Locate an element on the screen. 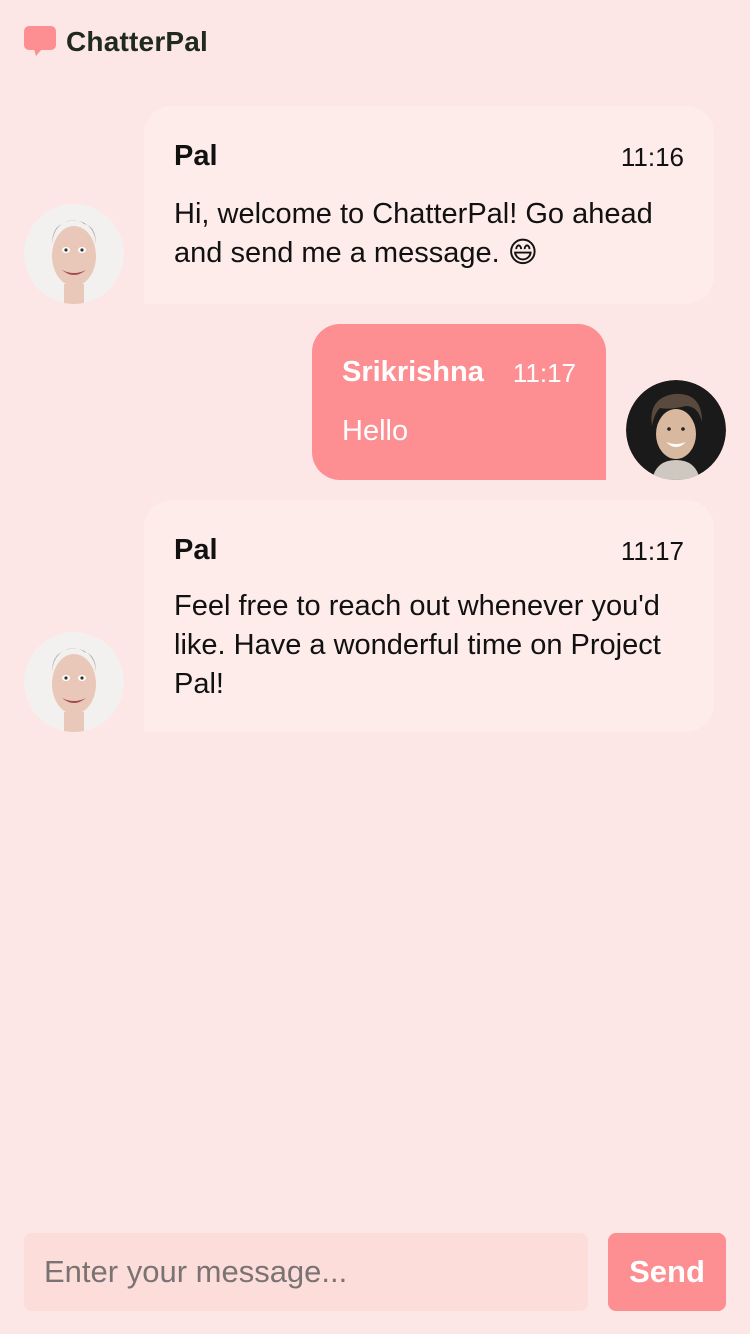 This screenshot has height=1334, width=750. message-composer: Send is located at coordinates (375, 1272).